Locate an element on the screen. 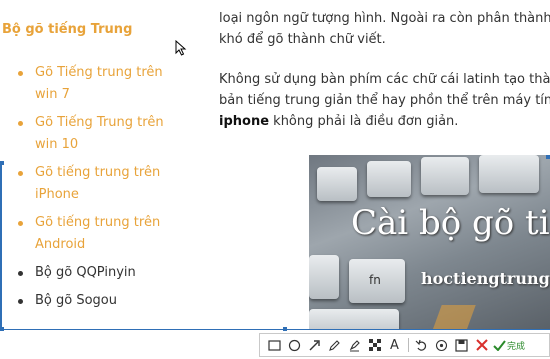  toolbar-divider is located at coordinates (408, 345).